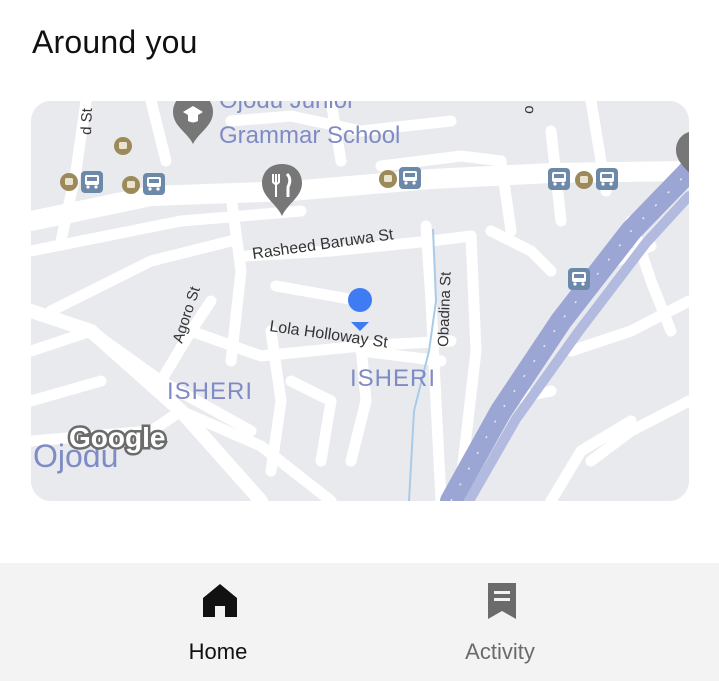 This screenshot has width=719, height=681. What do you see at coordinates (287, 107) in the screenshot?
I see `school-label-line1: Ojodu Junior` at bounding box center [287, 107].